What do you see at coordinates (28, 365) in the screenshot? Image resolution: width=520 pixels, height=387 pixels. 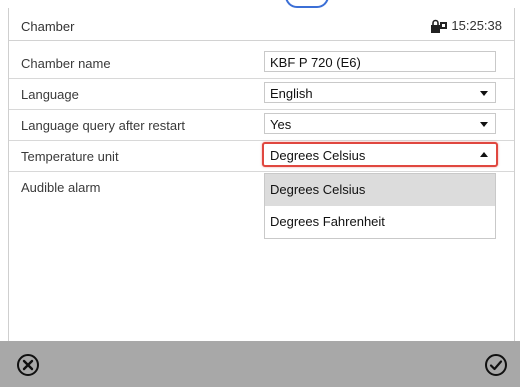 I see `cancel-icon` at bounding box center [28, 365].